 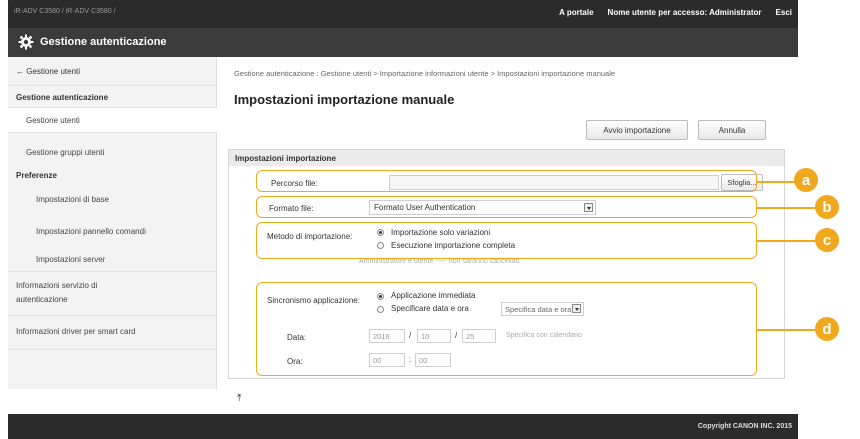 What do you see at coordinates (70, 259) in the screenshot?
I see `sidebar-item-server: Impostazioni server` at bounding box center [70, 259].